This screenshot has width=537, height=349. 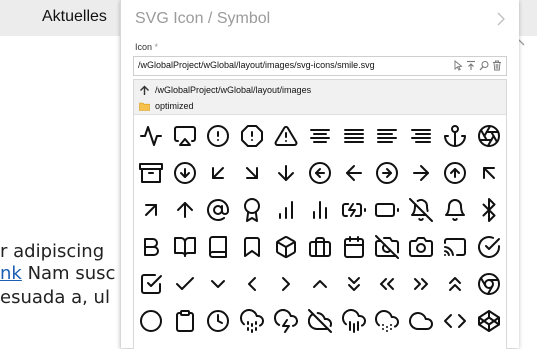 I want to click on cloud-drizzle-icon, so click(x=252, y=320).